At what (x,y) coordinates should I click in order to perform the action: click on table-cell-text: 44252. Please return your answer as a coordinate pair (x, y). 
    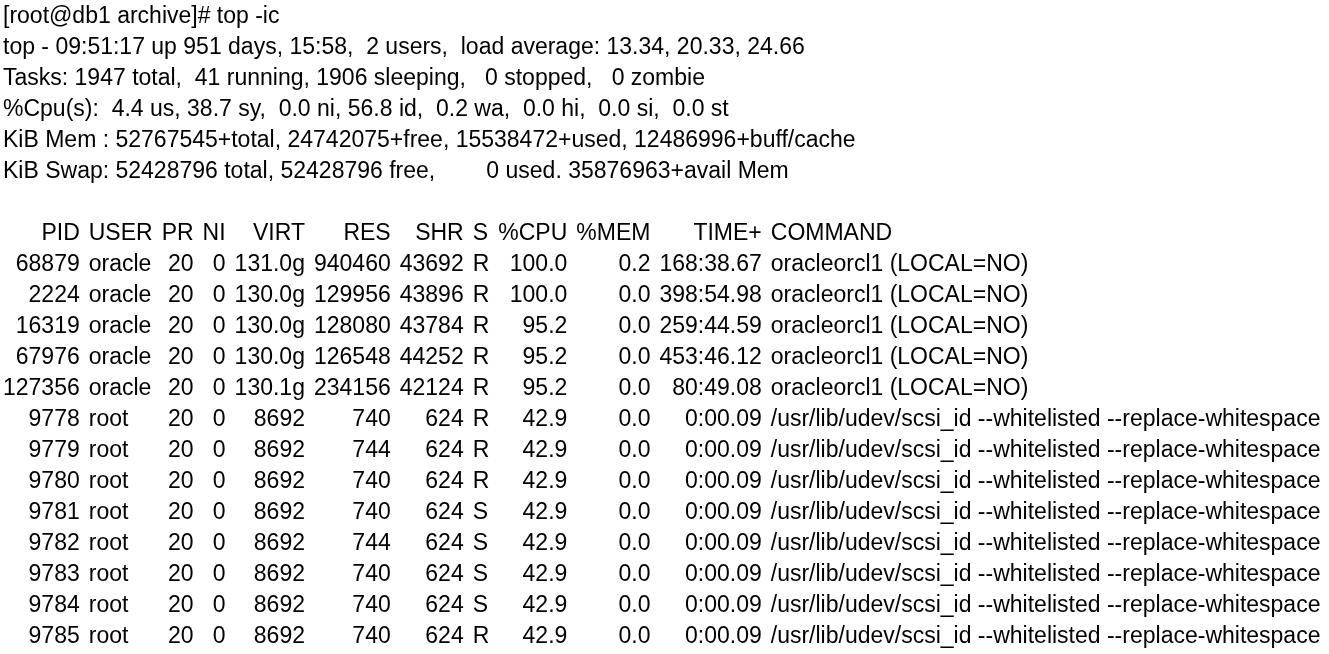
    Looking at the image, I should click on (431, 356).